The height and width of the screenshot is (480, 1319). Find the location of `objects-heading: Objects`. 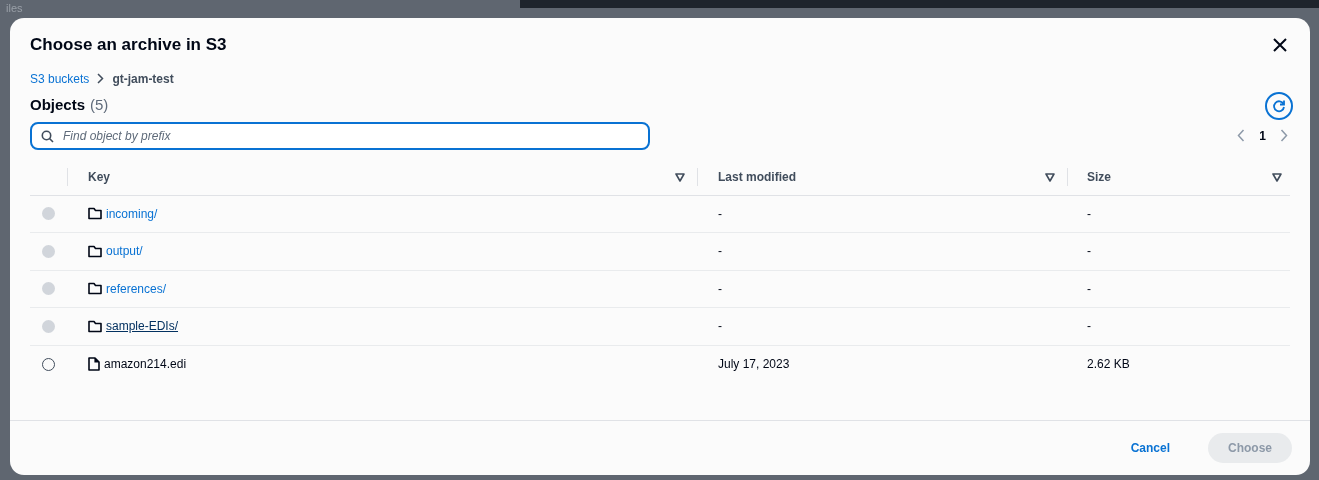

objects-heading: Objects is located at coordinates (58, 105).